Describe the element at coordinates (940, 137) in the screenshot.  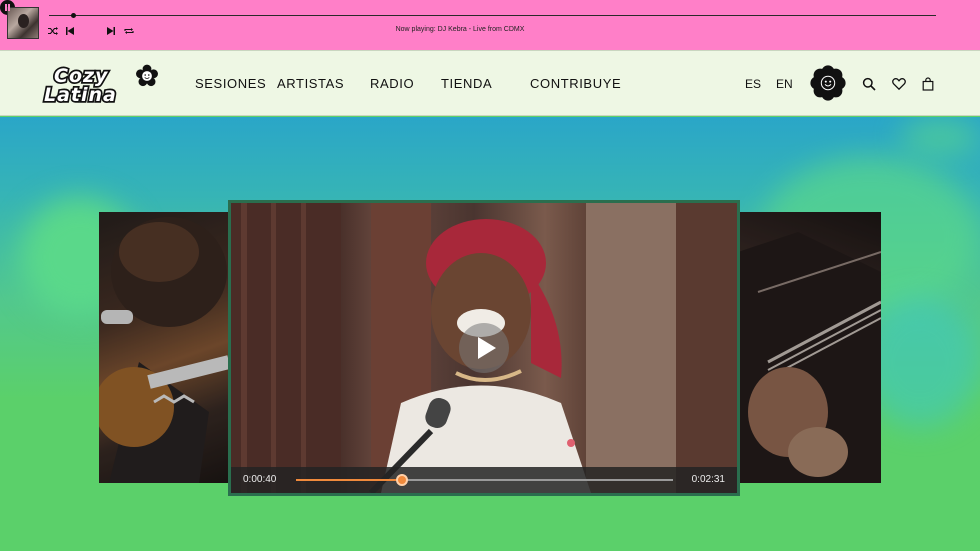
I see `background-blob` at that location.